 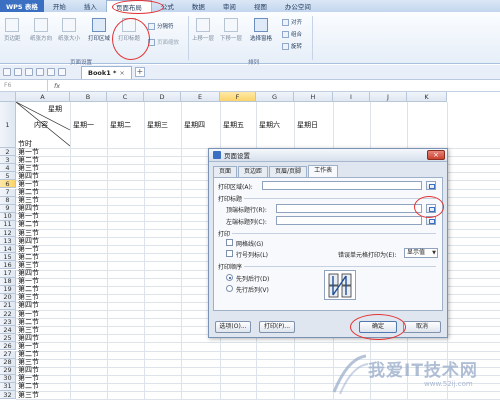 What do you see at coordinates (162, 97) in the screenshot?
I see `column-header-d: D` at bounding box center [162, 97].